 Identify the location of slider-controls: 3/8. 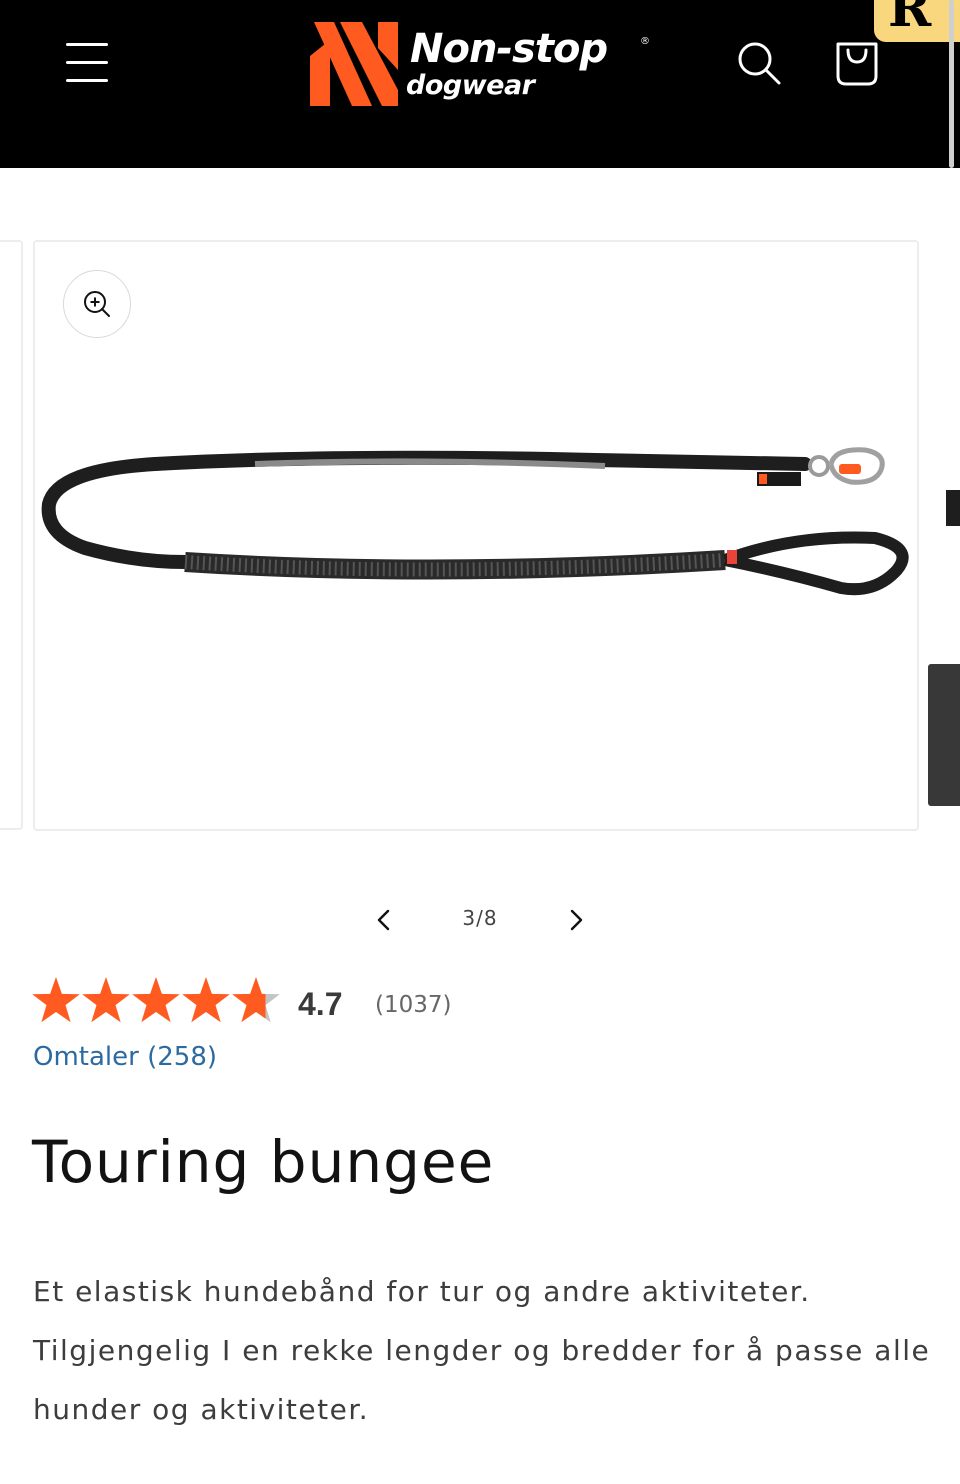
(480, 920).